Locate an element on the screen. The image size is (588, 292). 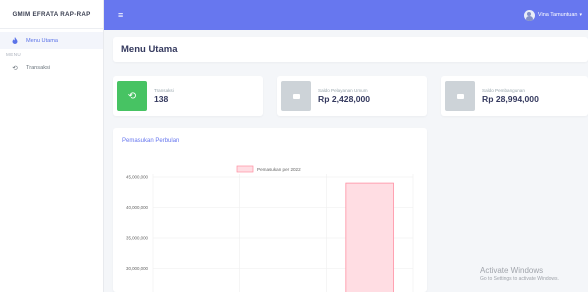
sidebar-item-label: Transaksi is located at coordinates (38, 67).